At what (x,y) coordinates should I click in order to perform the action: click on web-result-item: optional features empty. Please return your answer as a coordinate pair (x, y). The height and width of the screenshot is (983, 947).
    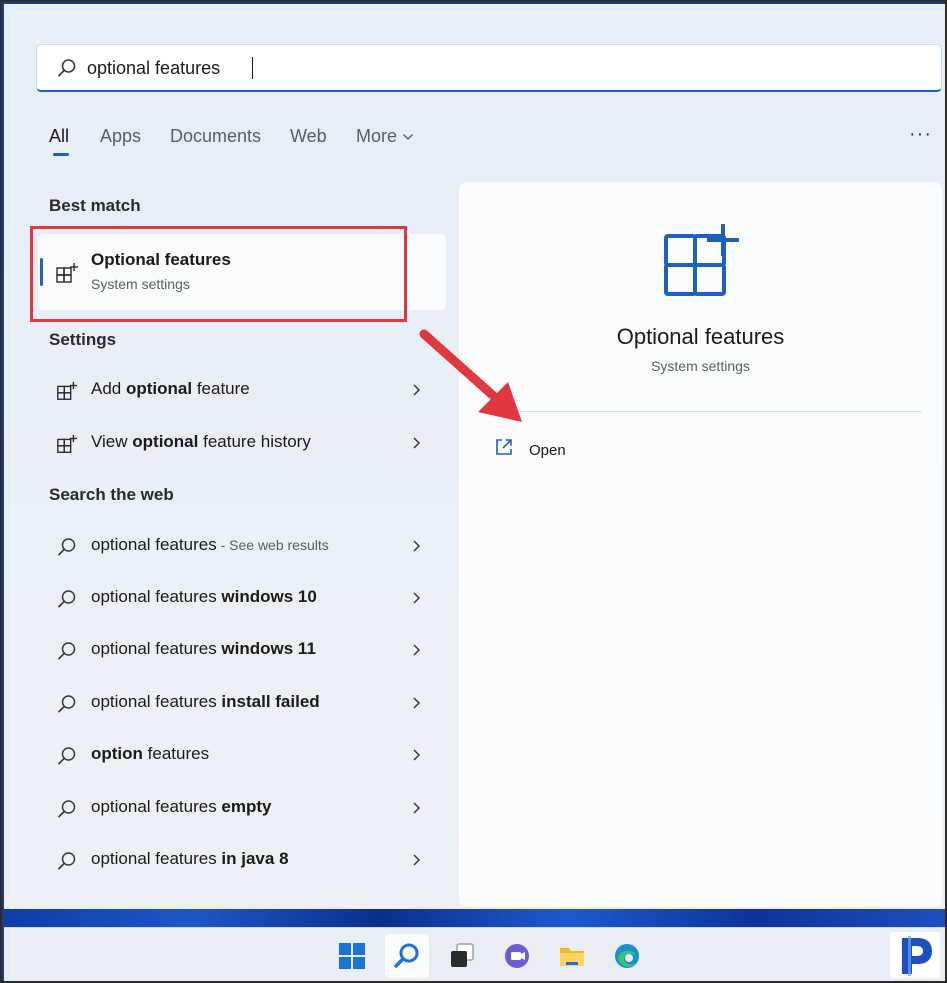
    Looking at the image, I should click on (242, 808).